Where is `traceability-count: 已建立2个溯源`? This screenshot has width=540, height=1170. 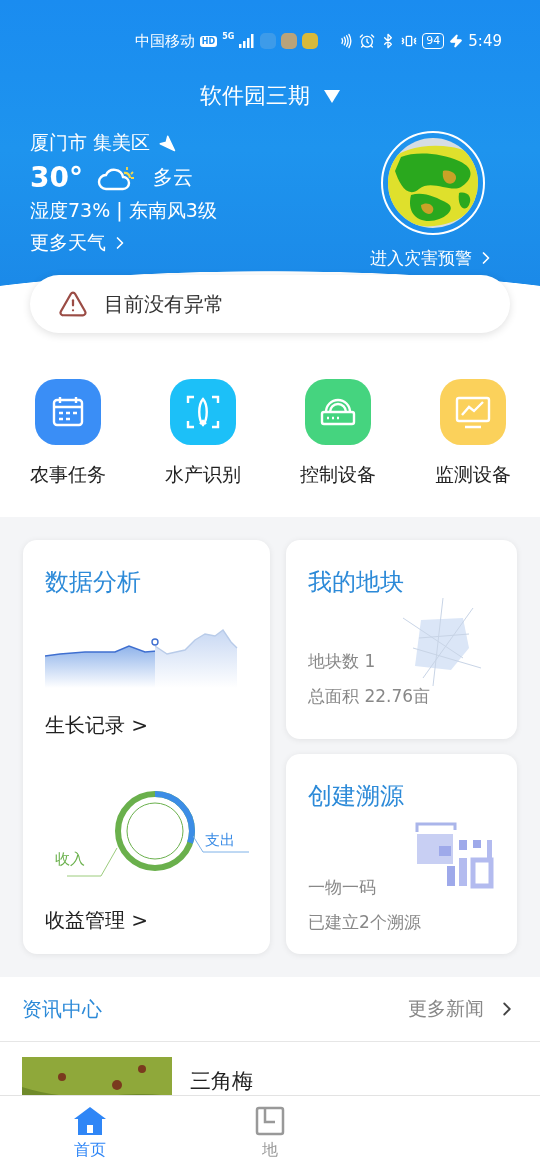
traceability-count: 已建立2个溯源 is located at coordinates (365, 922).